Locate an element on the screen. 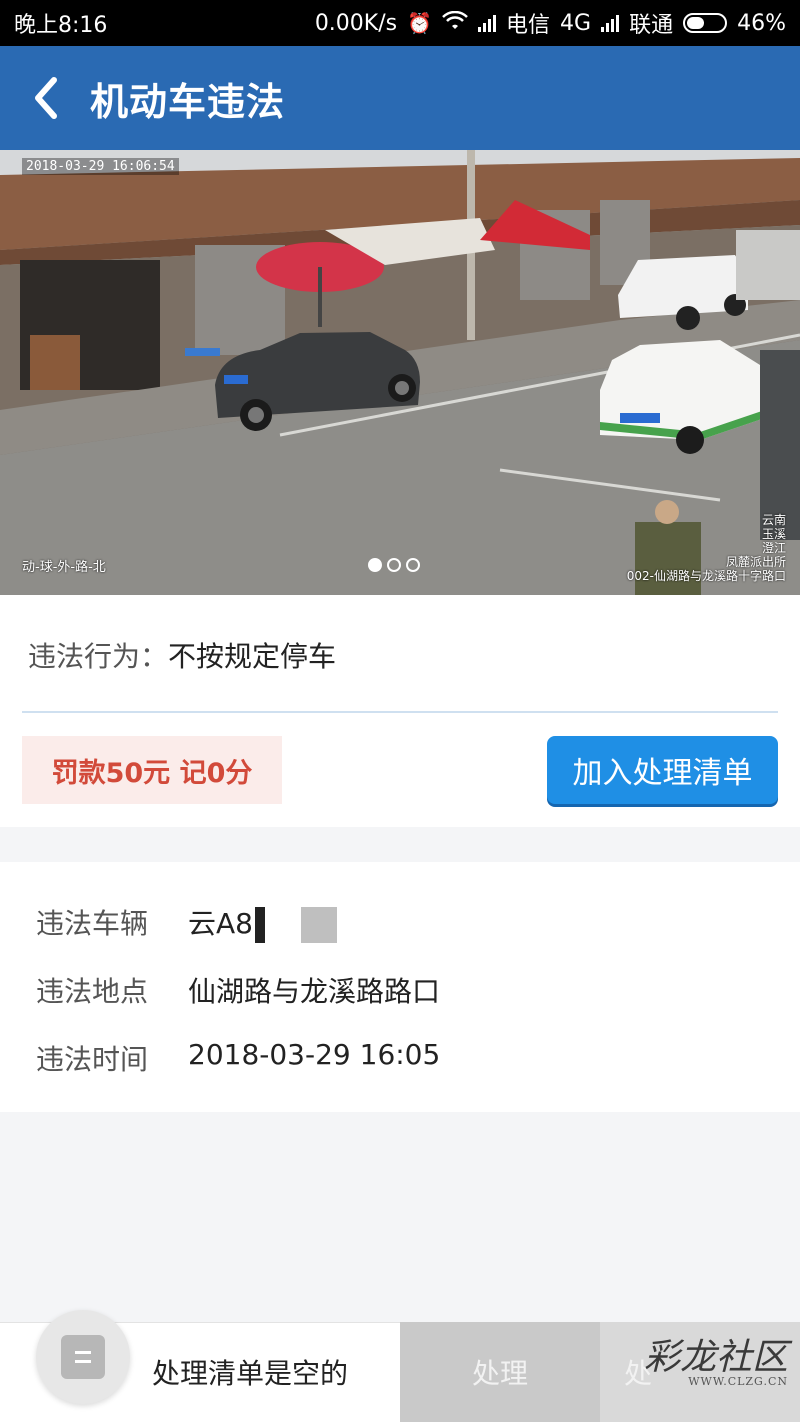 Image resolution: width=800 pixels, height=1422 pixels. carrier-2: 联通 is located at coordinates (651, 25).